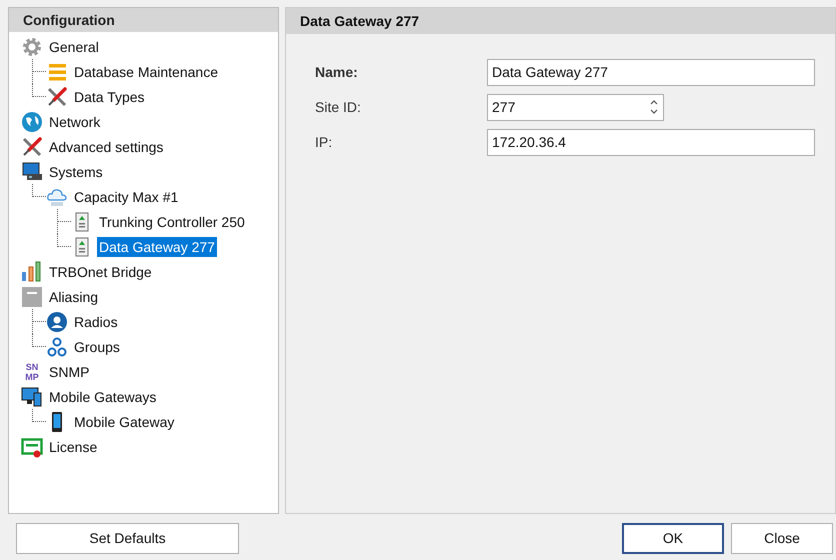 The image size is (836, 560). Describe the element at coordinates (560, 21) in the screenshot. I see `panel-title: Data Gateway 277` at that location.